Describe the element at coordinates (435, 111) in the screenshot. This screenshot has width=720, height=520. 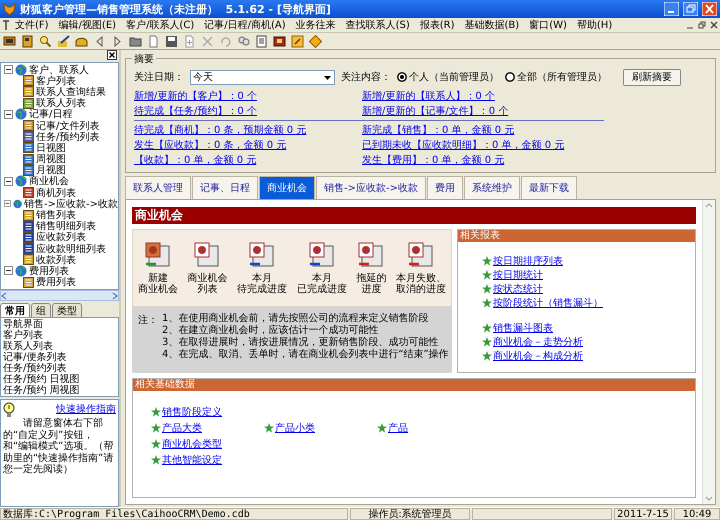
I see `summary-link: 新增/更新的【记事/文件】：0 个` at that location.